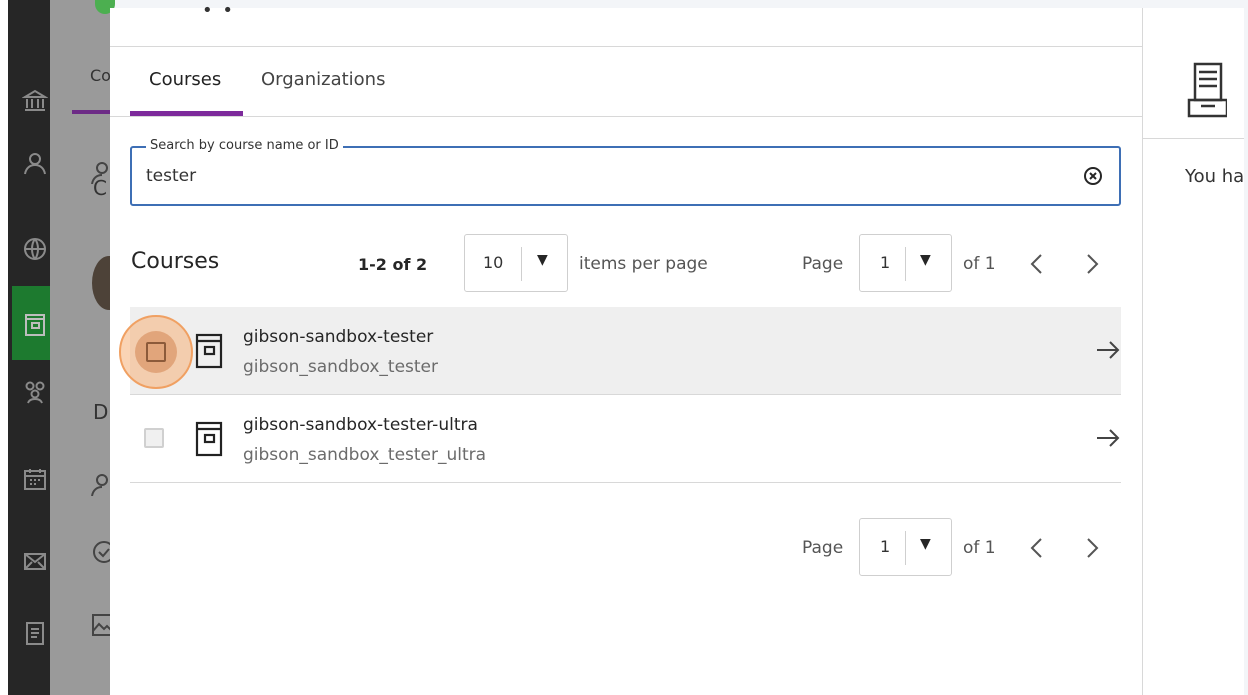 Image resolution: width=1248 pixels, height=695 pixels. Describe the element at coordinates (35, 633) in the screenshot. I see `grades-icon` at that location.